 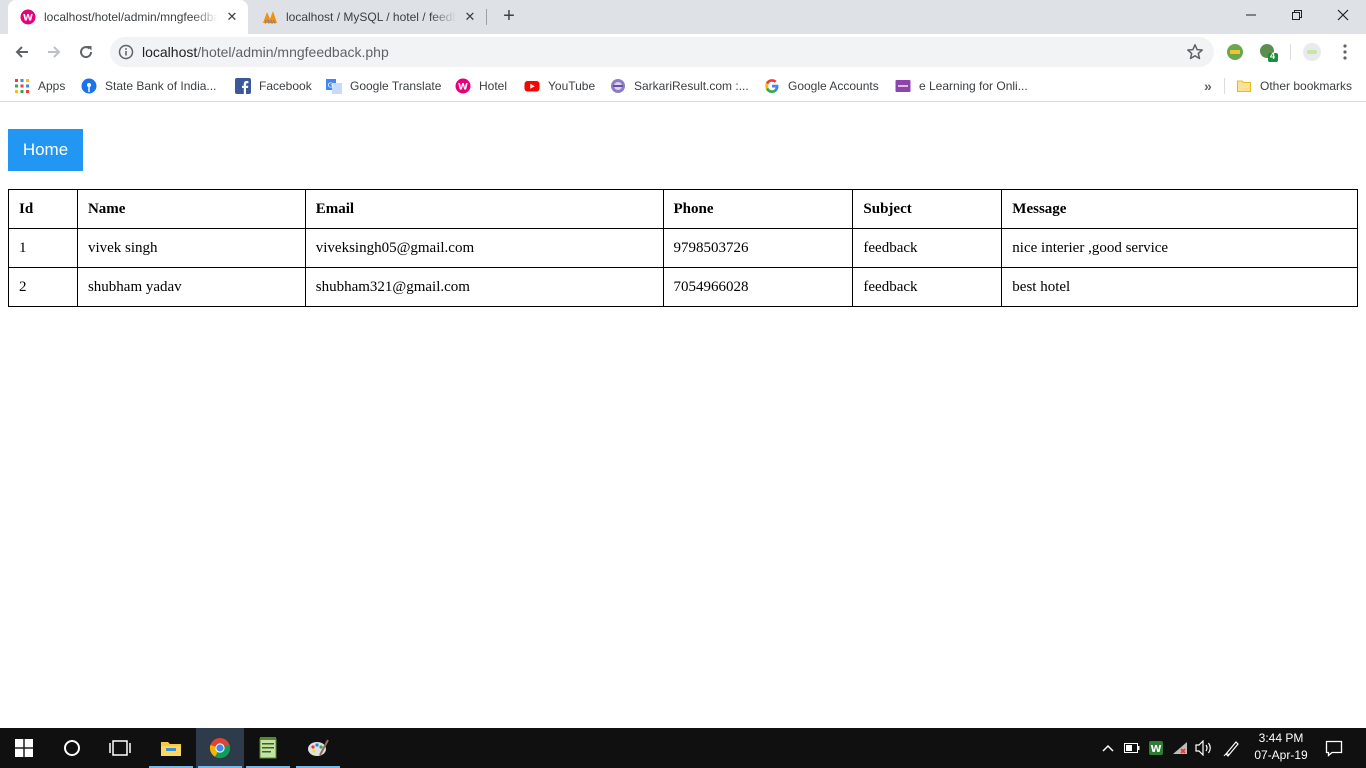 I want to click on pen-ink-icon, so click(x=1232, y=748).